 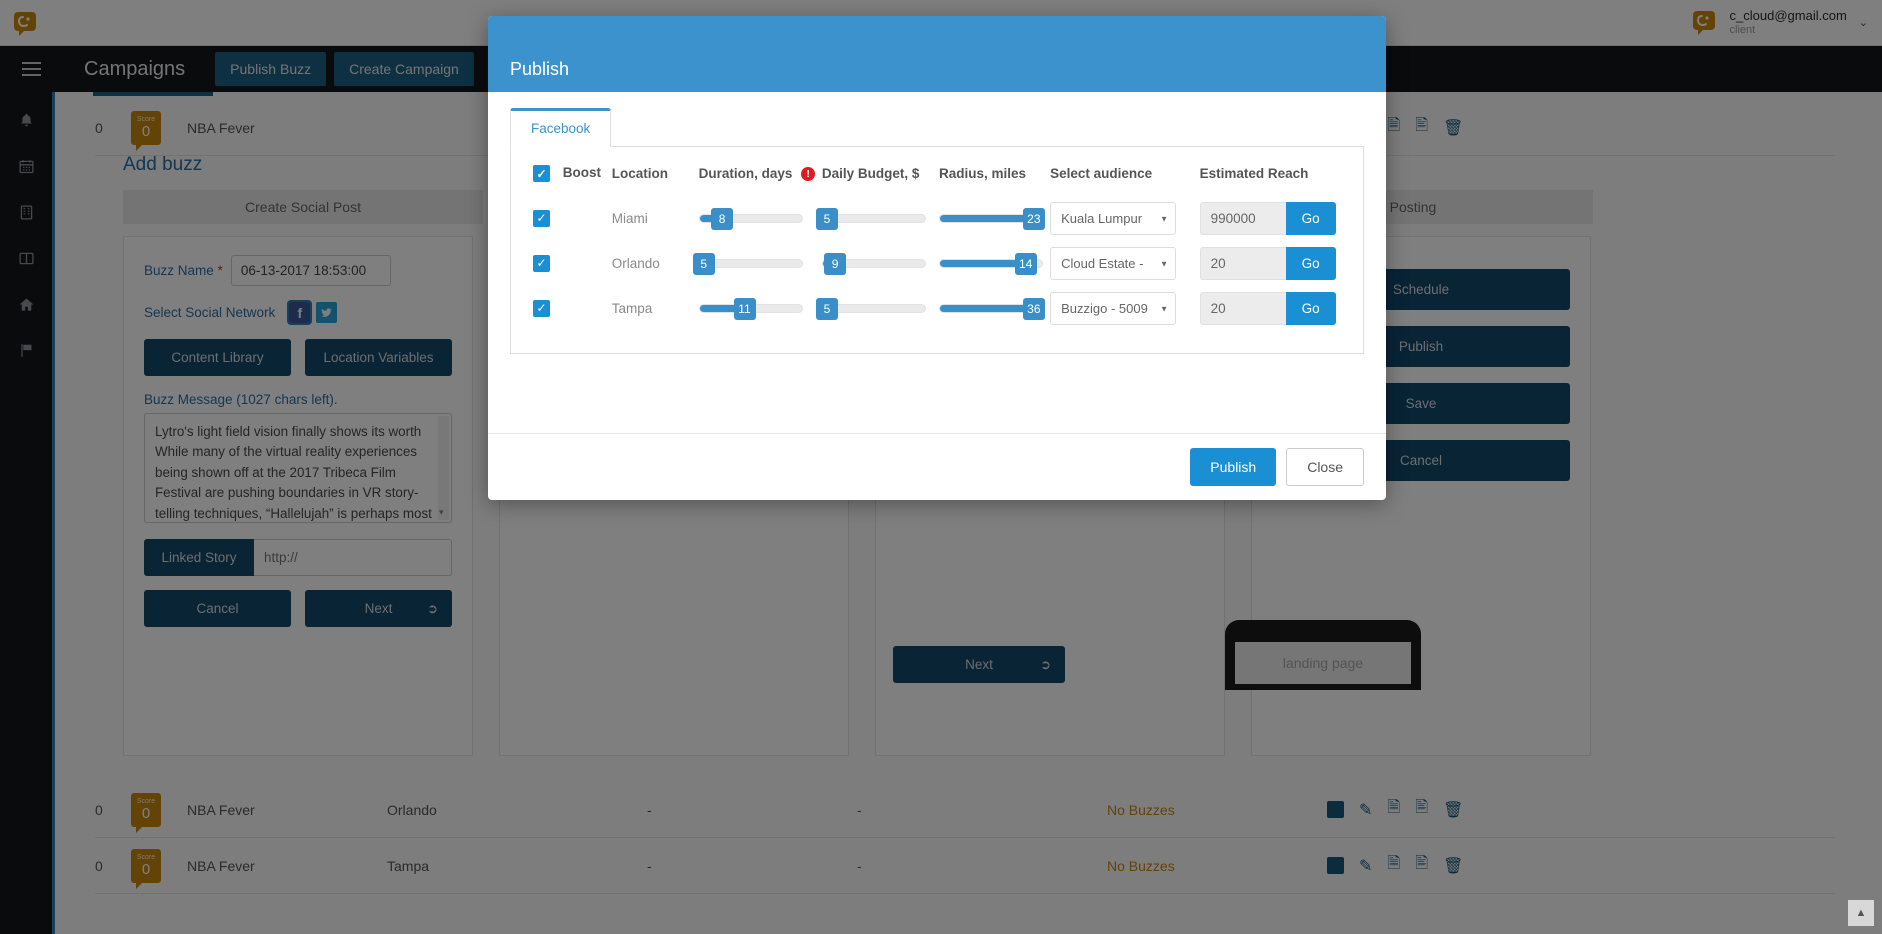 I want to click on radius-slider: 14, so click(x=991, y=264).